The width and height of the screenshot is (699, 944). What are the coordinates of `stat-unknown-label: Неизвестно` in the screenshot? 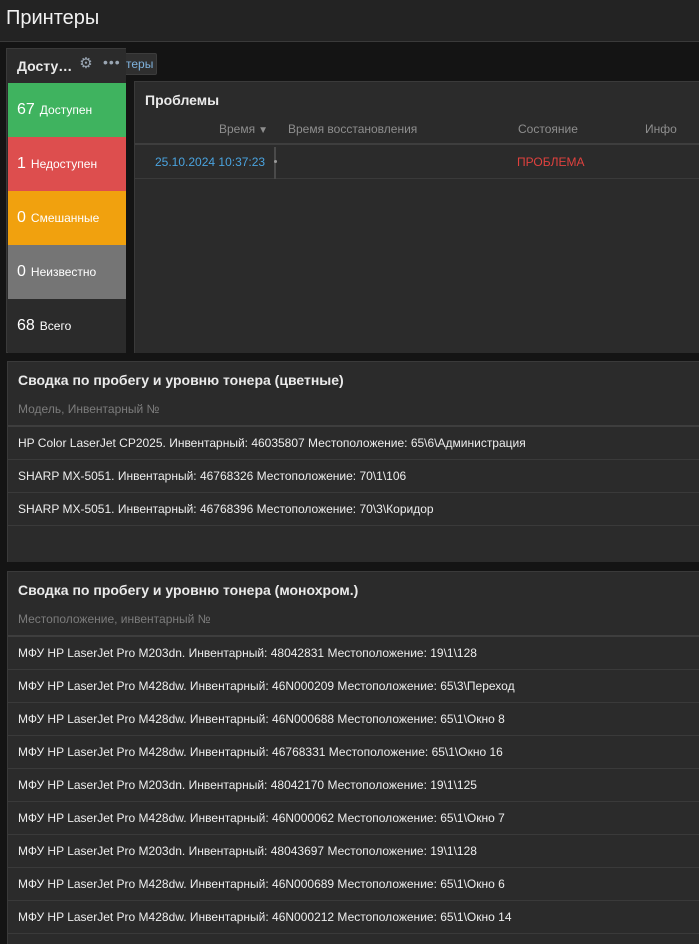 It's located at (63, 272).